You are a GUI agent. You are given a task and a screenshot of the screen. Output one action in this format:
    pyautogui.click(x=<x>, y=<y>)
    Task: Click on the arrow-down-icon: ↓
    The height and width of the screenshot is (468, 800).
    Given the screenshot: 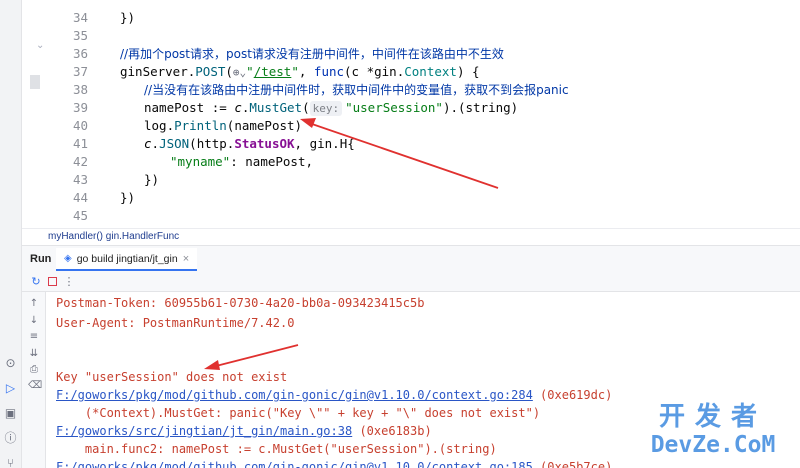 What is the action you would take?
    pyautogui.click(x=34, y=320)
    